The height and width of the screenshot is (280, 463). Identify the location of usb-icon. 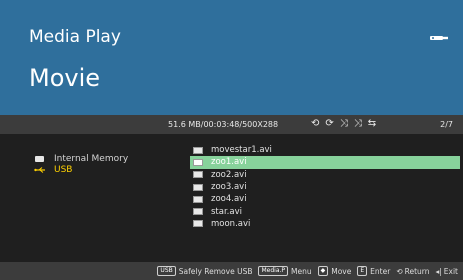
(39, 170).